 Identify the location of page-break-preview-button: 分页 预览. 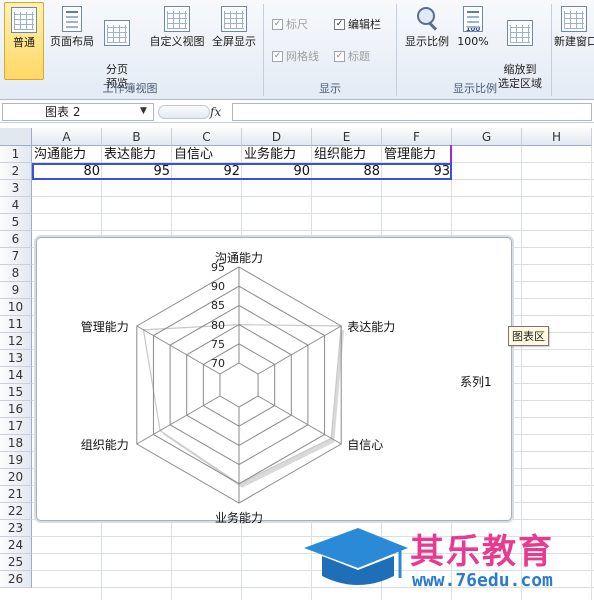
(117, 46).